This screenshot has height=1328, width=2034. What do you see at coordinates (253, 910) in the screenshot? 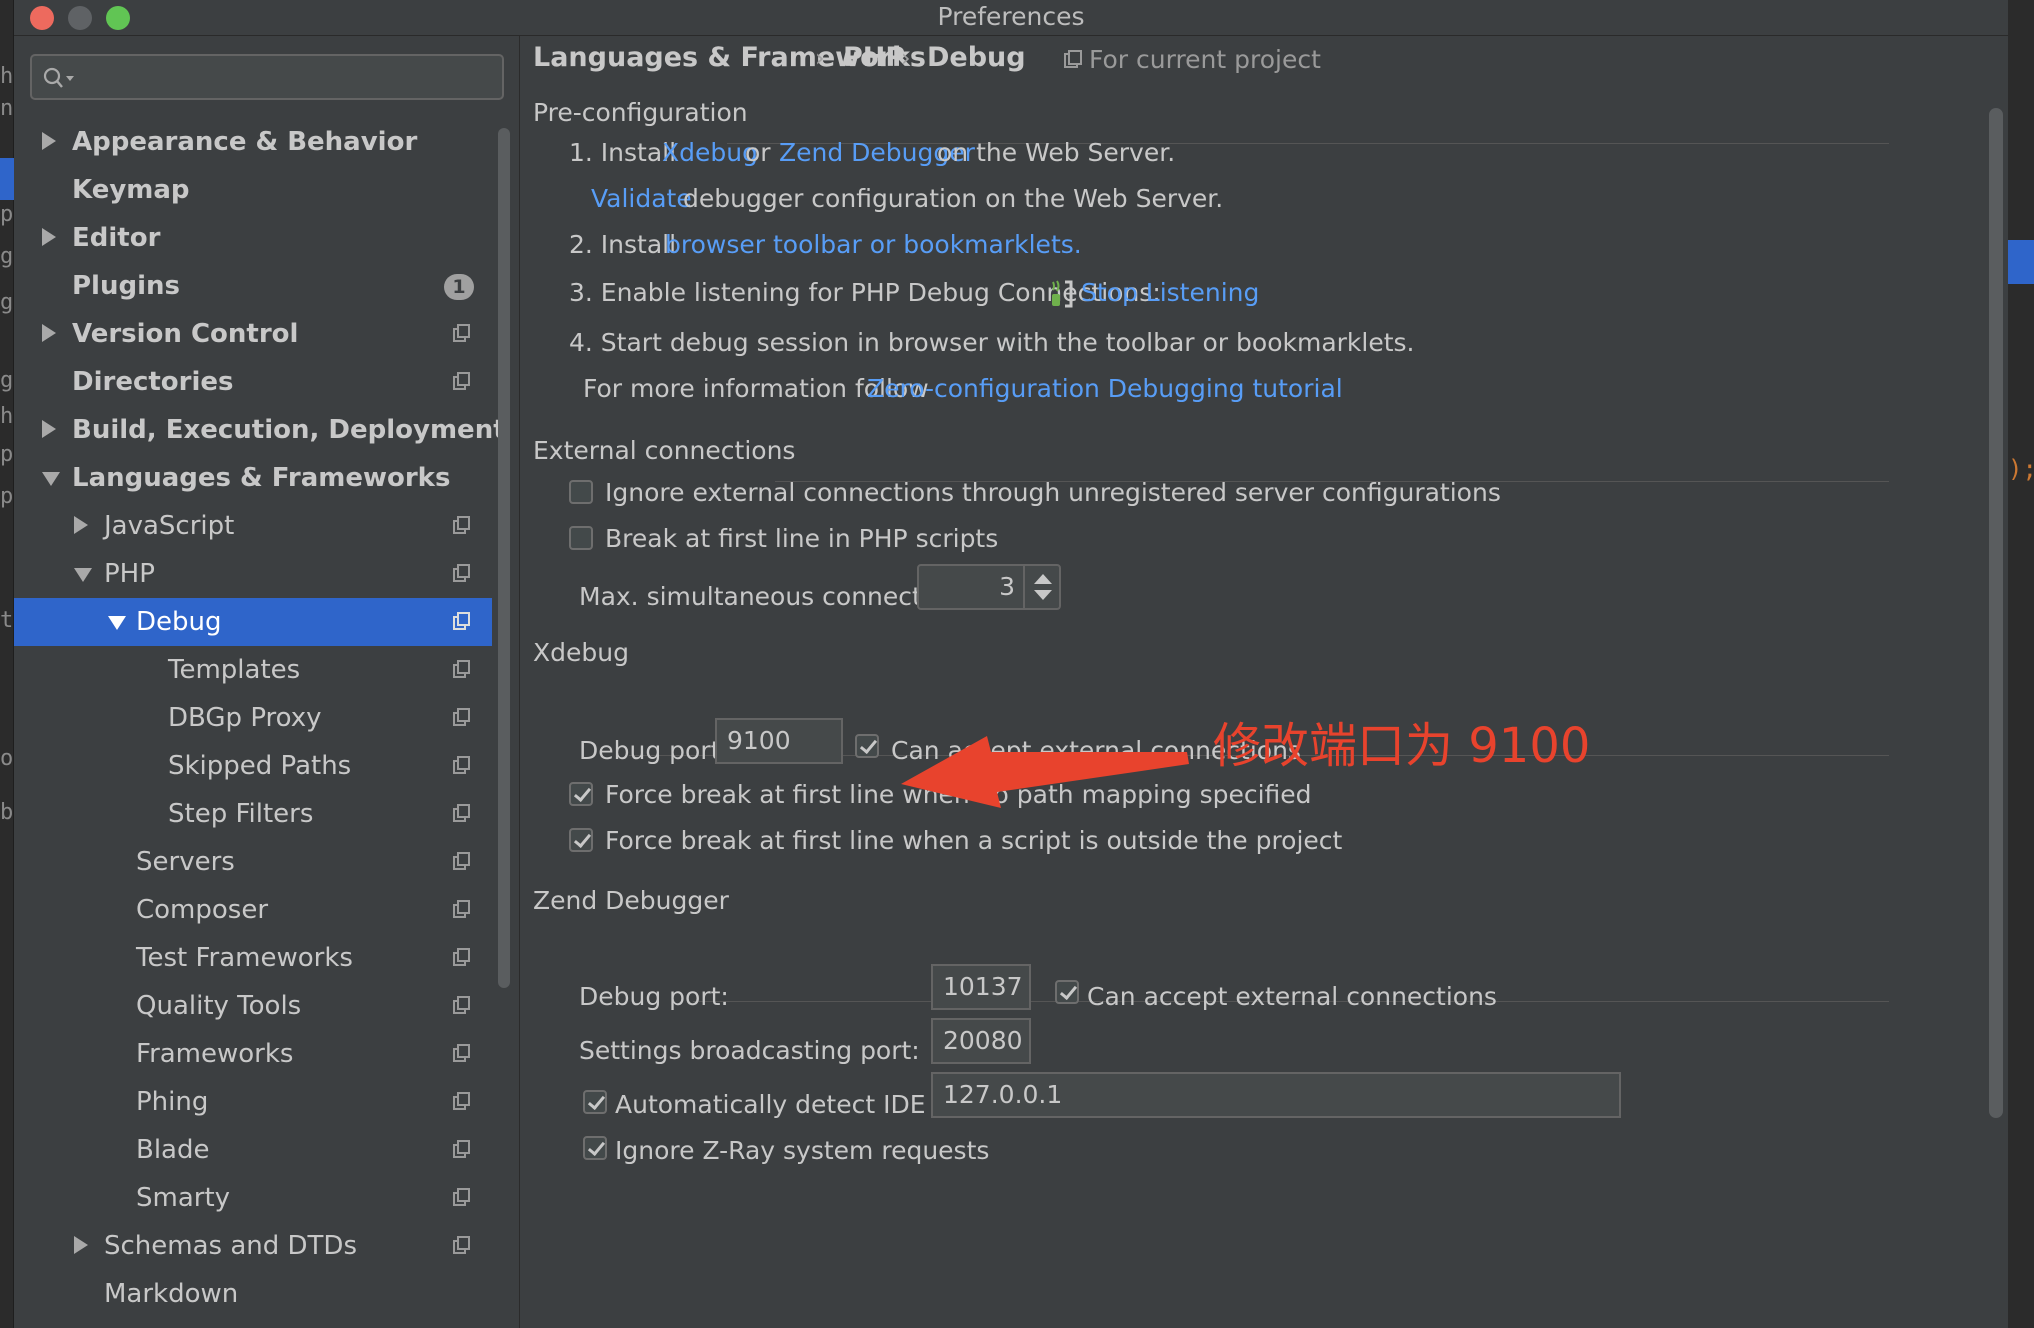
I see `sidebar-item-composer: Composer` at bounding box center [253, 910].